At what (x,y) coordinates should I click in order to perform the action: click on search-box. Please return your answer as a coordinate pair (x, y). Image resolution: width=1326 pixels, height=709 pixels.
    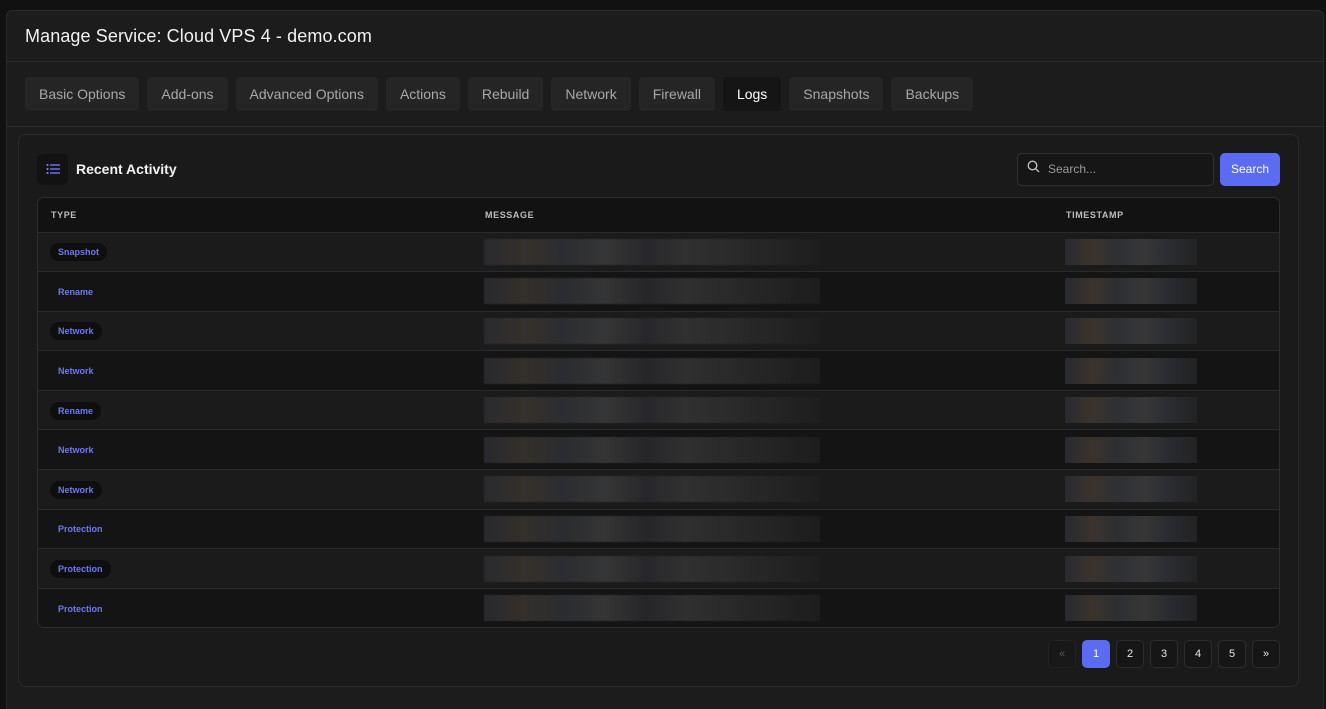
    Looking at the image, I should click on (1115, 169).